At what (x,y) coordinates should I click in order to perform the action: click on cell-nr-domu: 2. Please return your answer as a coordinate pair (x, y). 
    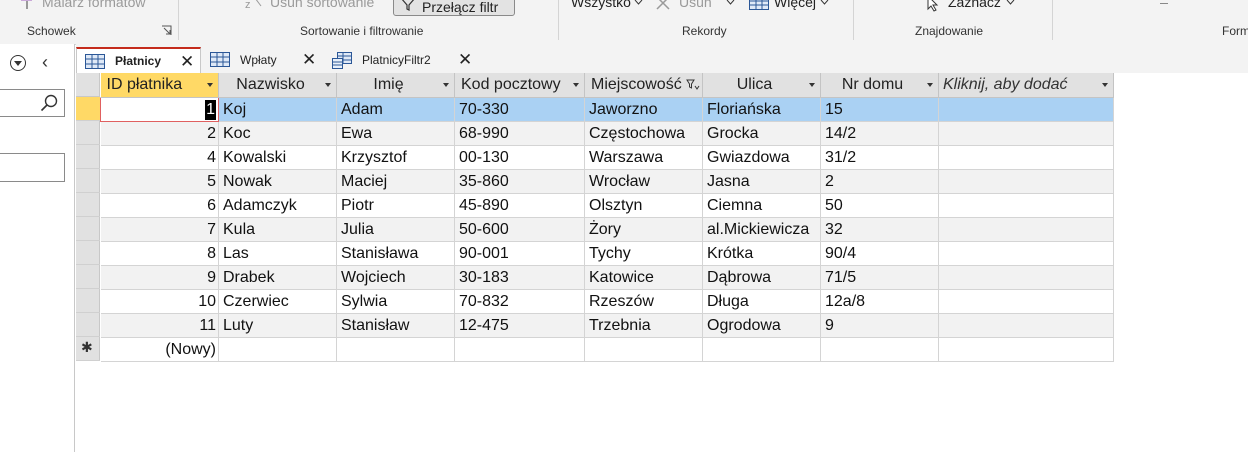
    Looking at the image, I should click on (879, 181).